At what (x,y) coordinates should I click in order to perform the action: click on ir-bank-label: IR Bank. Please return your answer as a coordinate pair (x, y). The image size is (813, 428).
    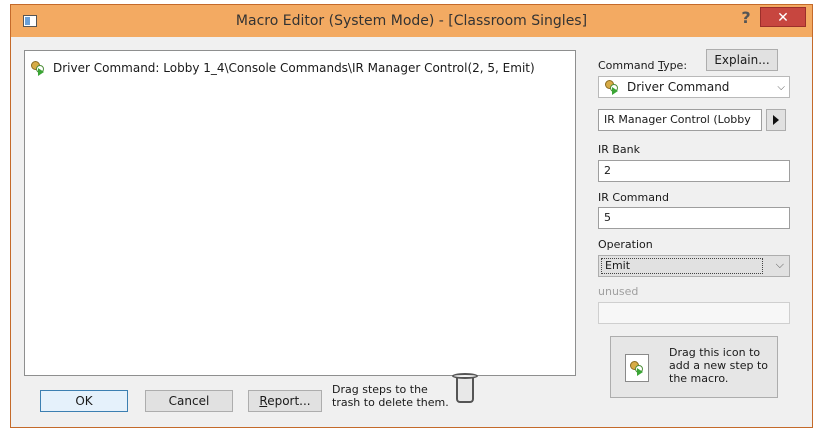
    Looking at the image, I should click on (619, 149).